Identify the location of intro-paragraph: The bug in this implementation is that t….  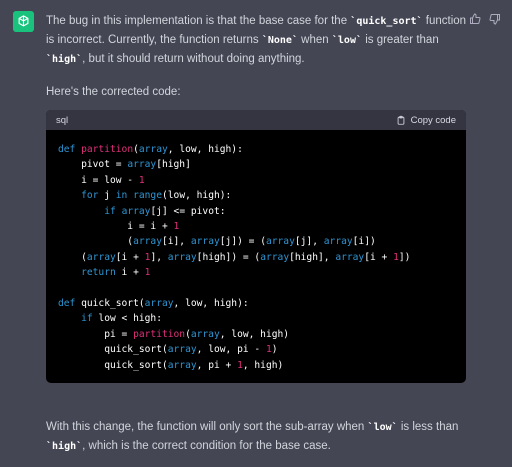
(256, 40).